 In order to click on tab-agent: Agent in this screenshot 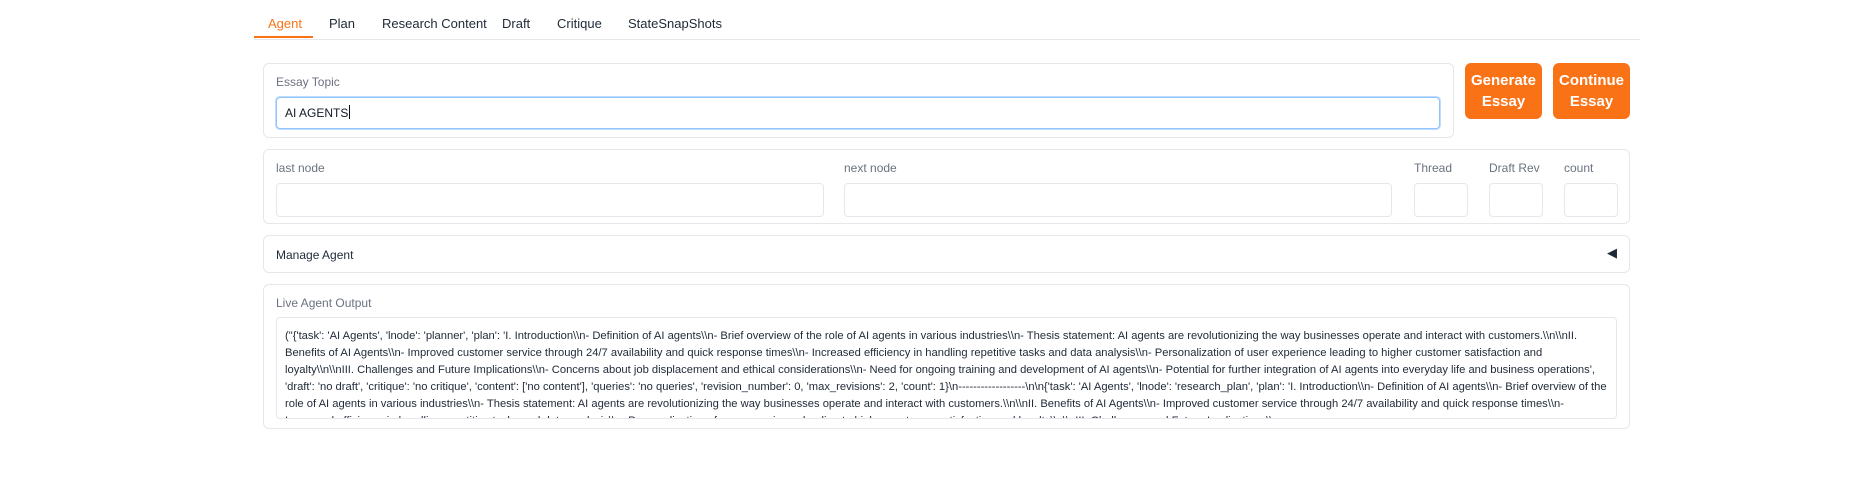, I will do `click(285, 23)`.